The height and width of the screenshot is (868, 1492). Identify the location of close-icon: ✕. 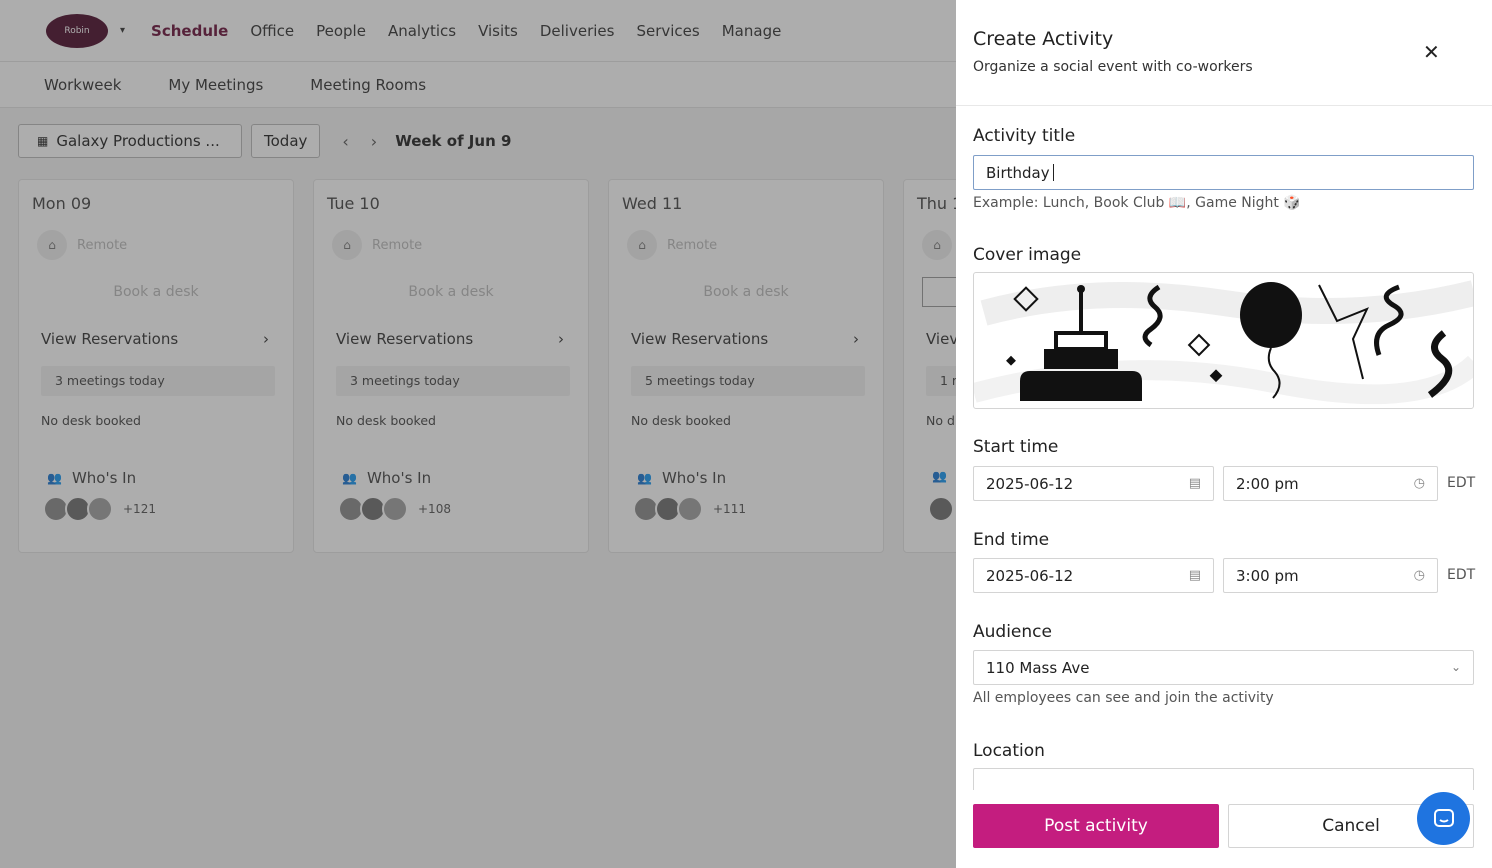
(1431, 52).